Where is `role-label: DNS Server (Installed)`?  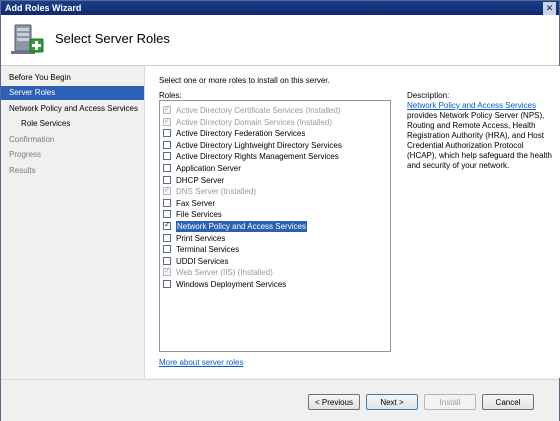
role-label: DNS Server (Installed) is located at coordinates (216, 192).